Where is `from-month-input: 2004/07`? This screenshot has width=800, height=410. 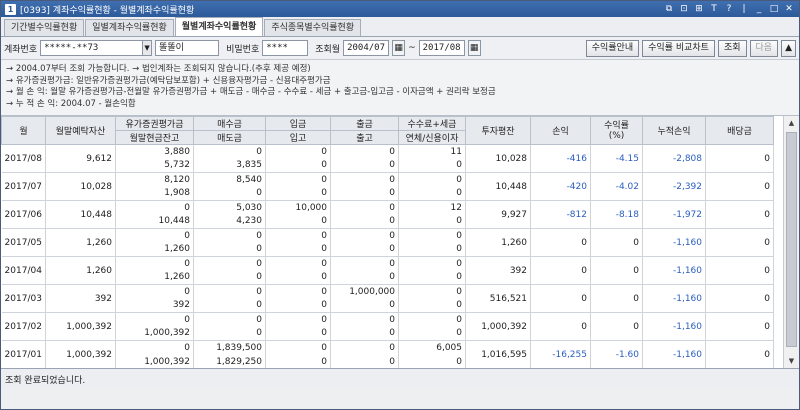
from-month-input: 2004/07 is located at coordinates (366, 48).